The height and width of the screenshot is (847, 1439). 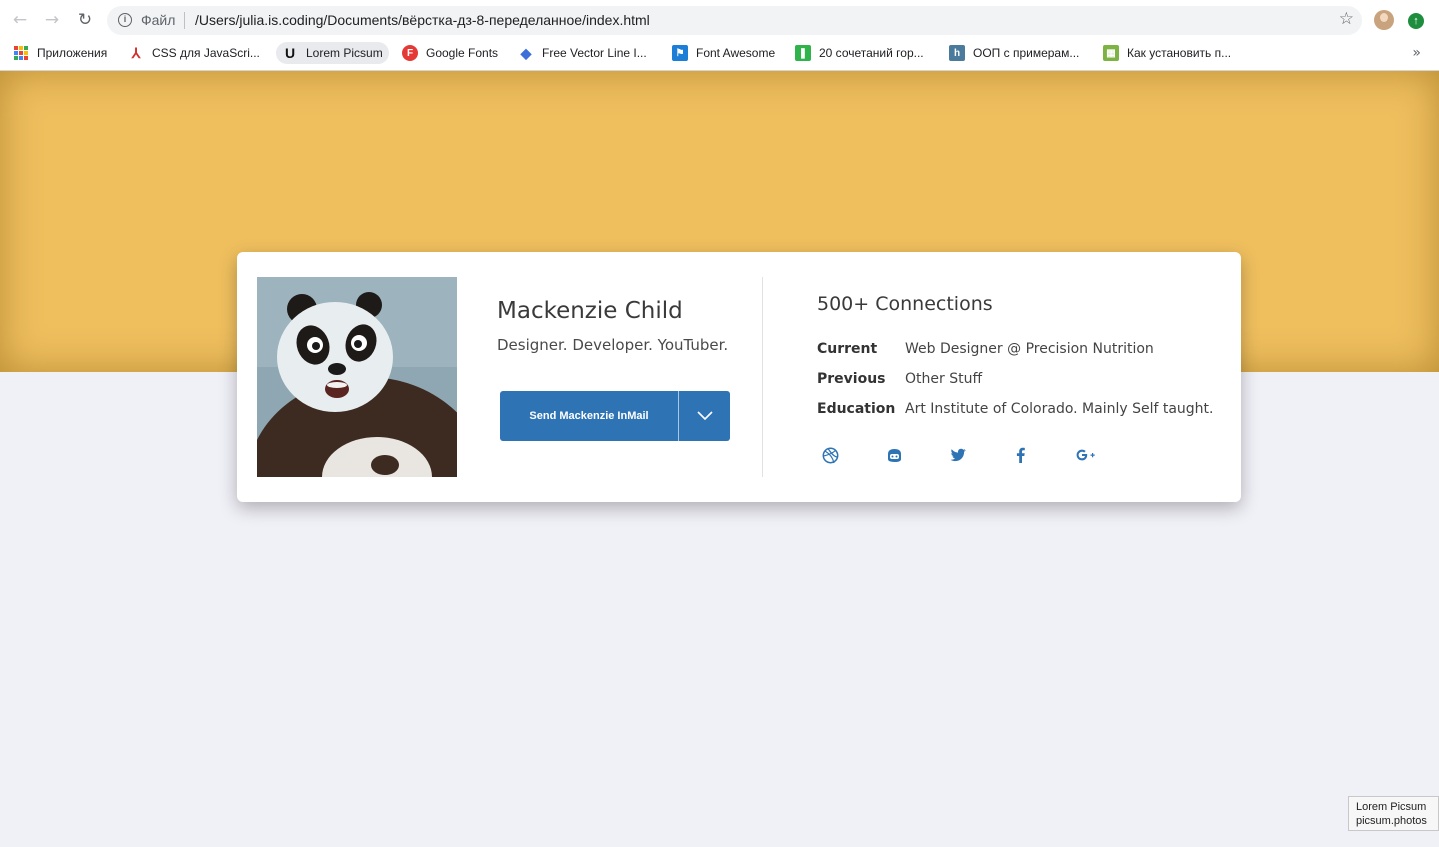 What do you see at coordinates (589, 416) in the screenshot?
I see `send-inmail-label: Send Mackenzie InMail` at bounding box center [589, 416].